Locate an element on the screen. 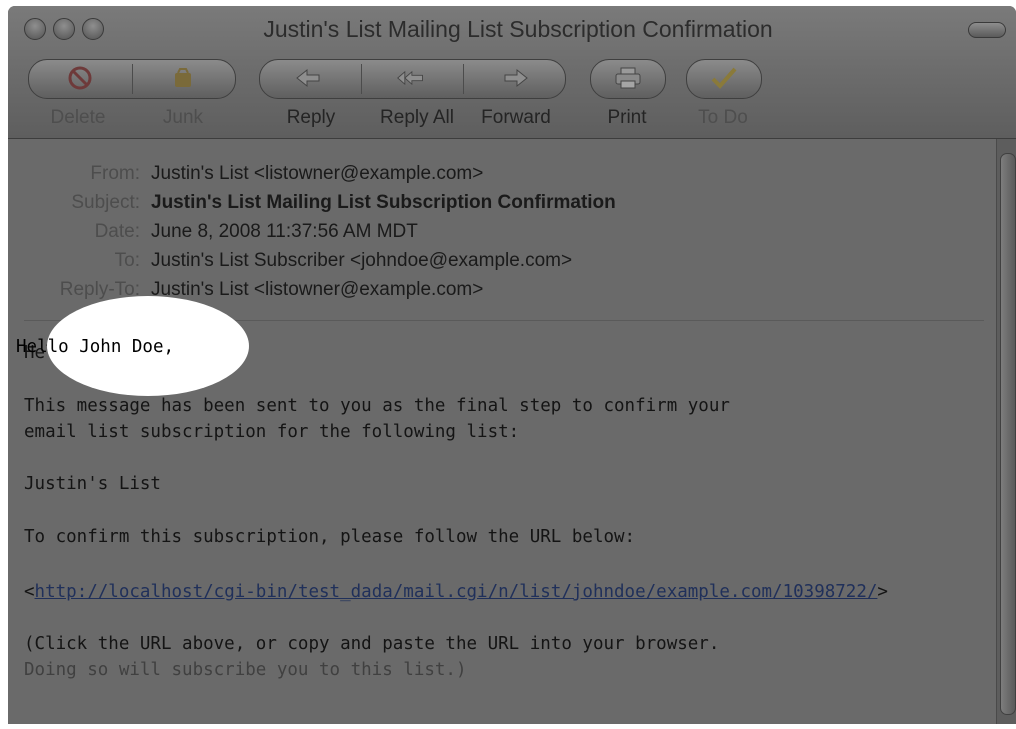 Image resolution: width=1016 pixels, height=729 pixels. url-close-bracket: > is located at coordinates (882, 592).